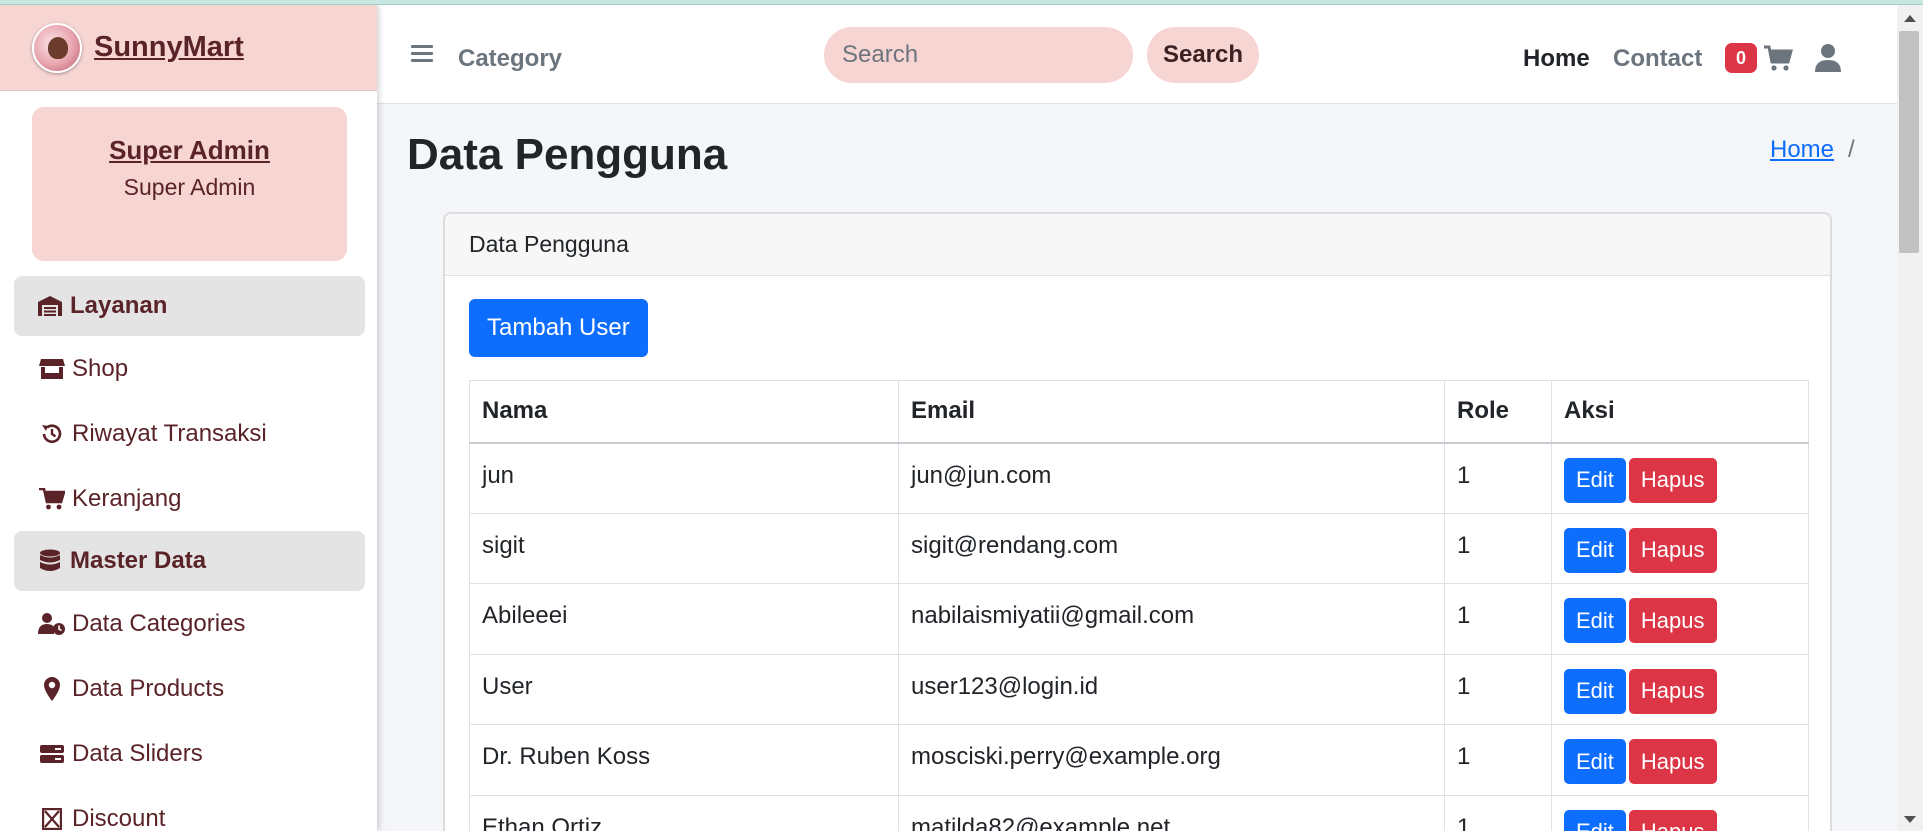 The width and height of the screenshot is (1923, 831). What do you see at coordinates (1171, 689) in the screenshot?
I see `cell-email: user123@login.id` at bounding box center [1171, 689].